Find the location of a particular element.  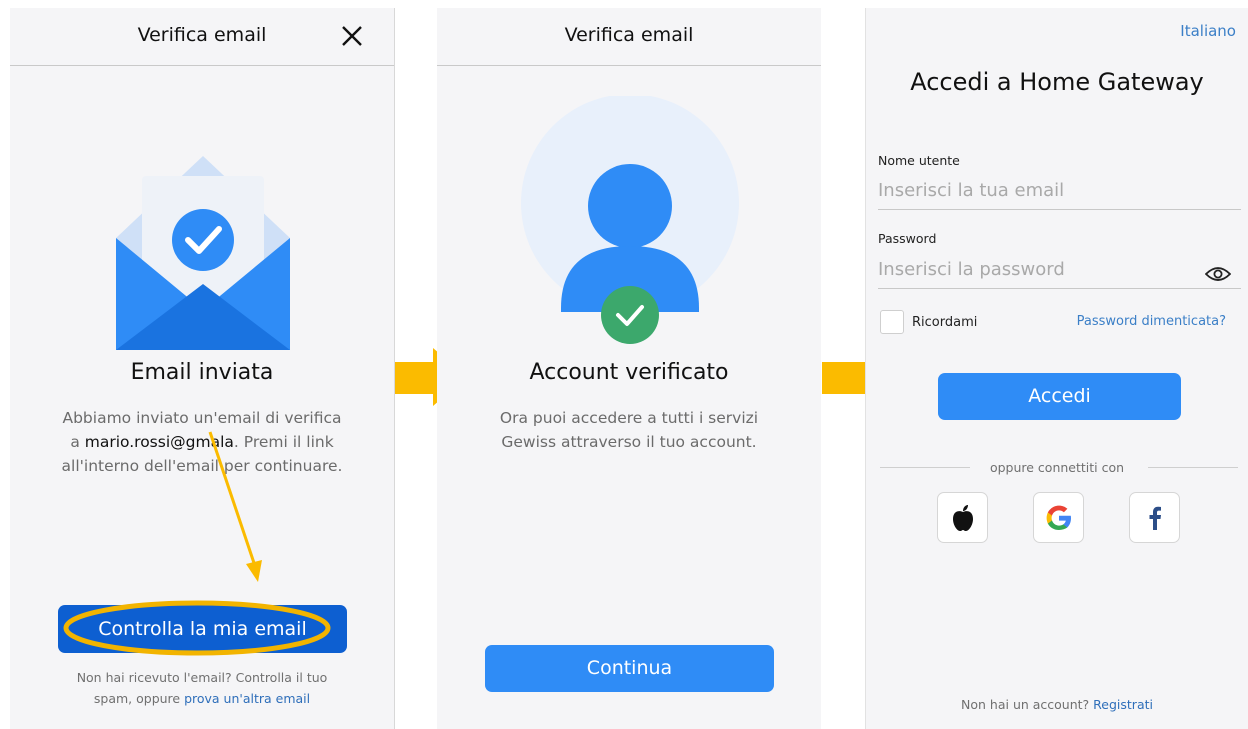

google-login-button is located at coordinates (1058, 517).